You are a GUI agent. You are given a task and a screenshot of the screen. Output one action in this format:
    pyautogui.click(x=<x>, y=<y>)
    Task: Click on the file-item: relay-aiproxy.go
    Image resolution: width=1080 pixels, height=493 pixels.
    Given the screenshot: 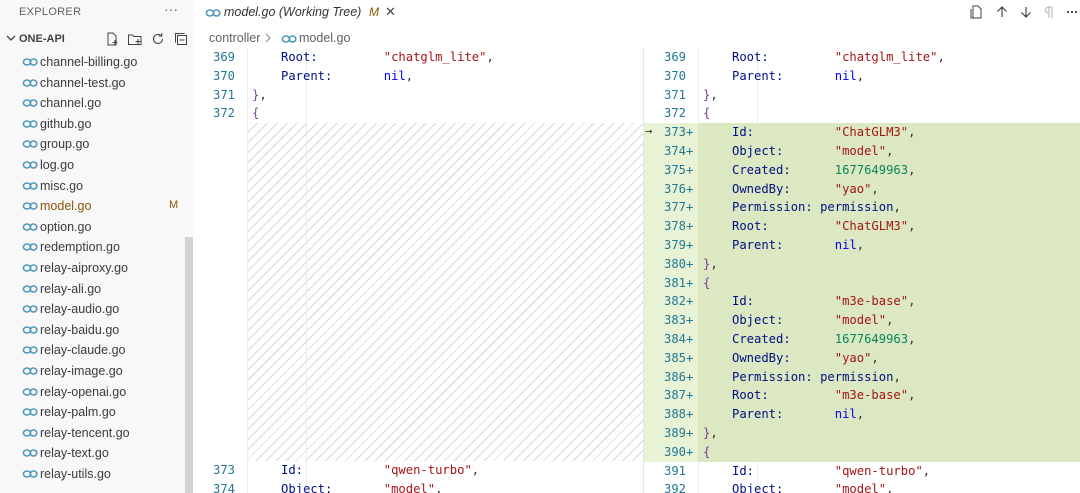 What is the action you would take?
    pyautogui.click(x=92, y=268)
    